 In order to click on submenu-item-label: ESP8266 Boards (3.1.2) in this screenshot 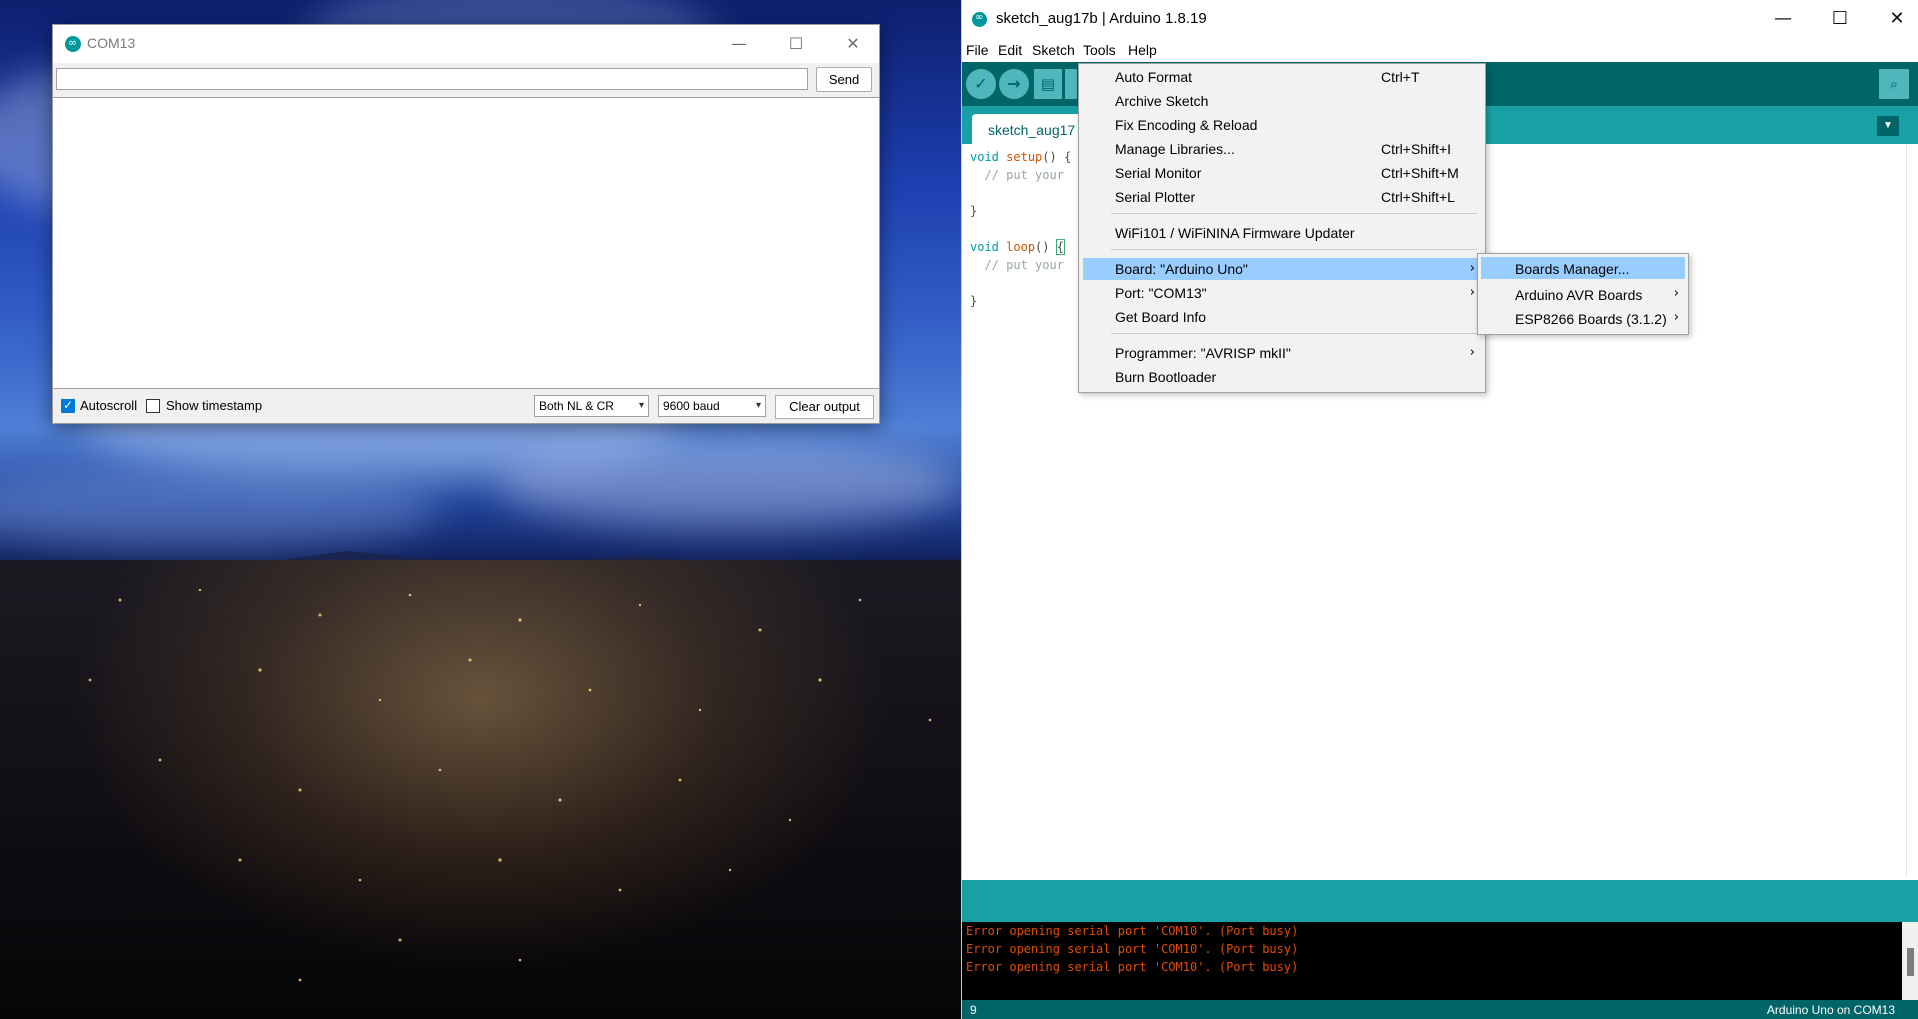, I will do `click(1591, 319)`.